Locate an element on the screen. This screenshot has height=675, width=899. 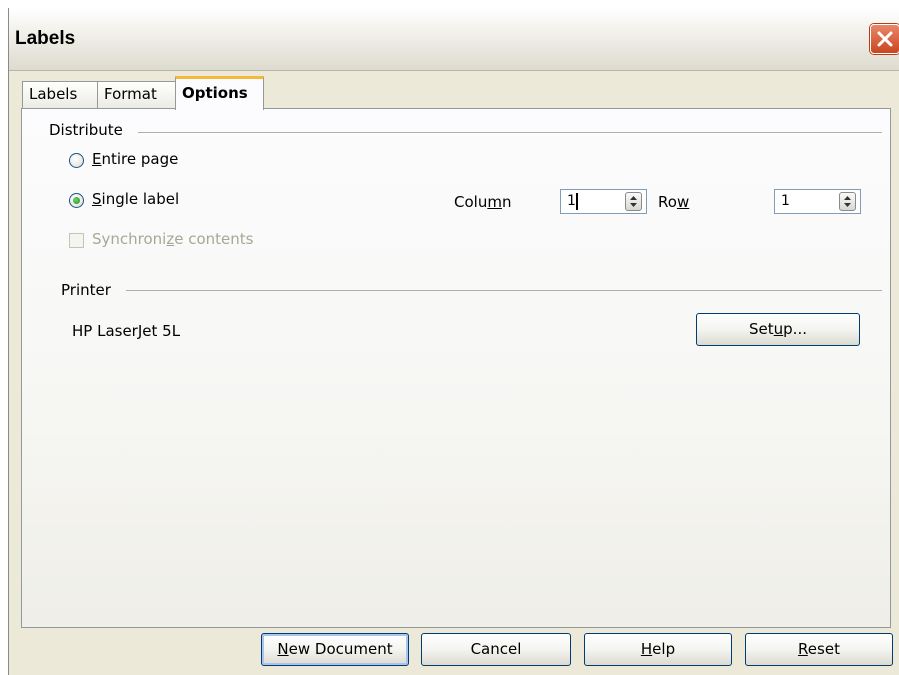
radio-selected-dot is located at coordinates (76, 200).